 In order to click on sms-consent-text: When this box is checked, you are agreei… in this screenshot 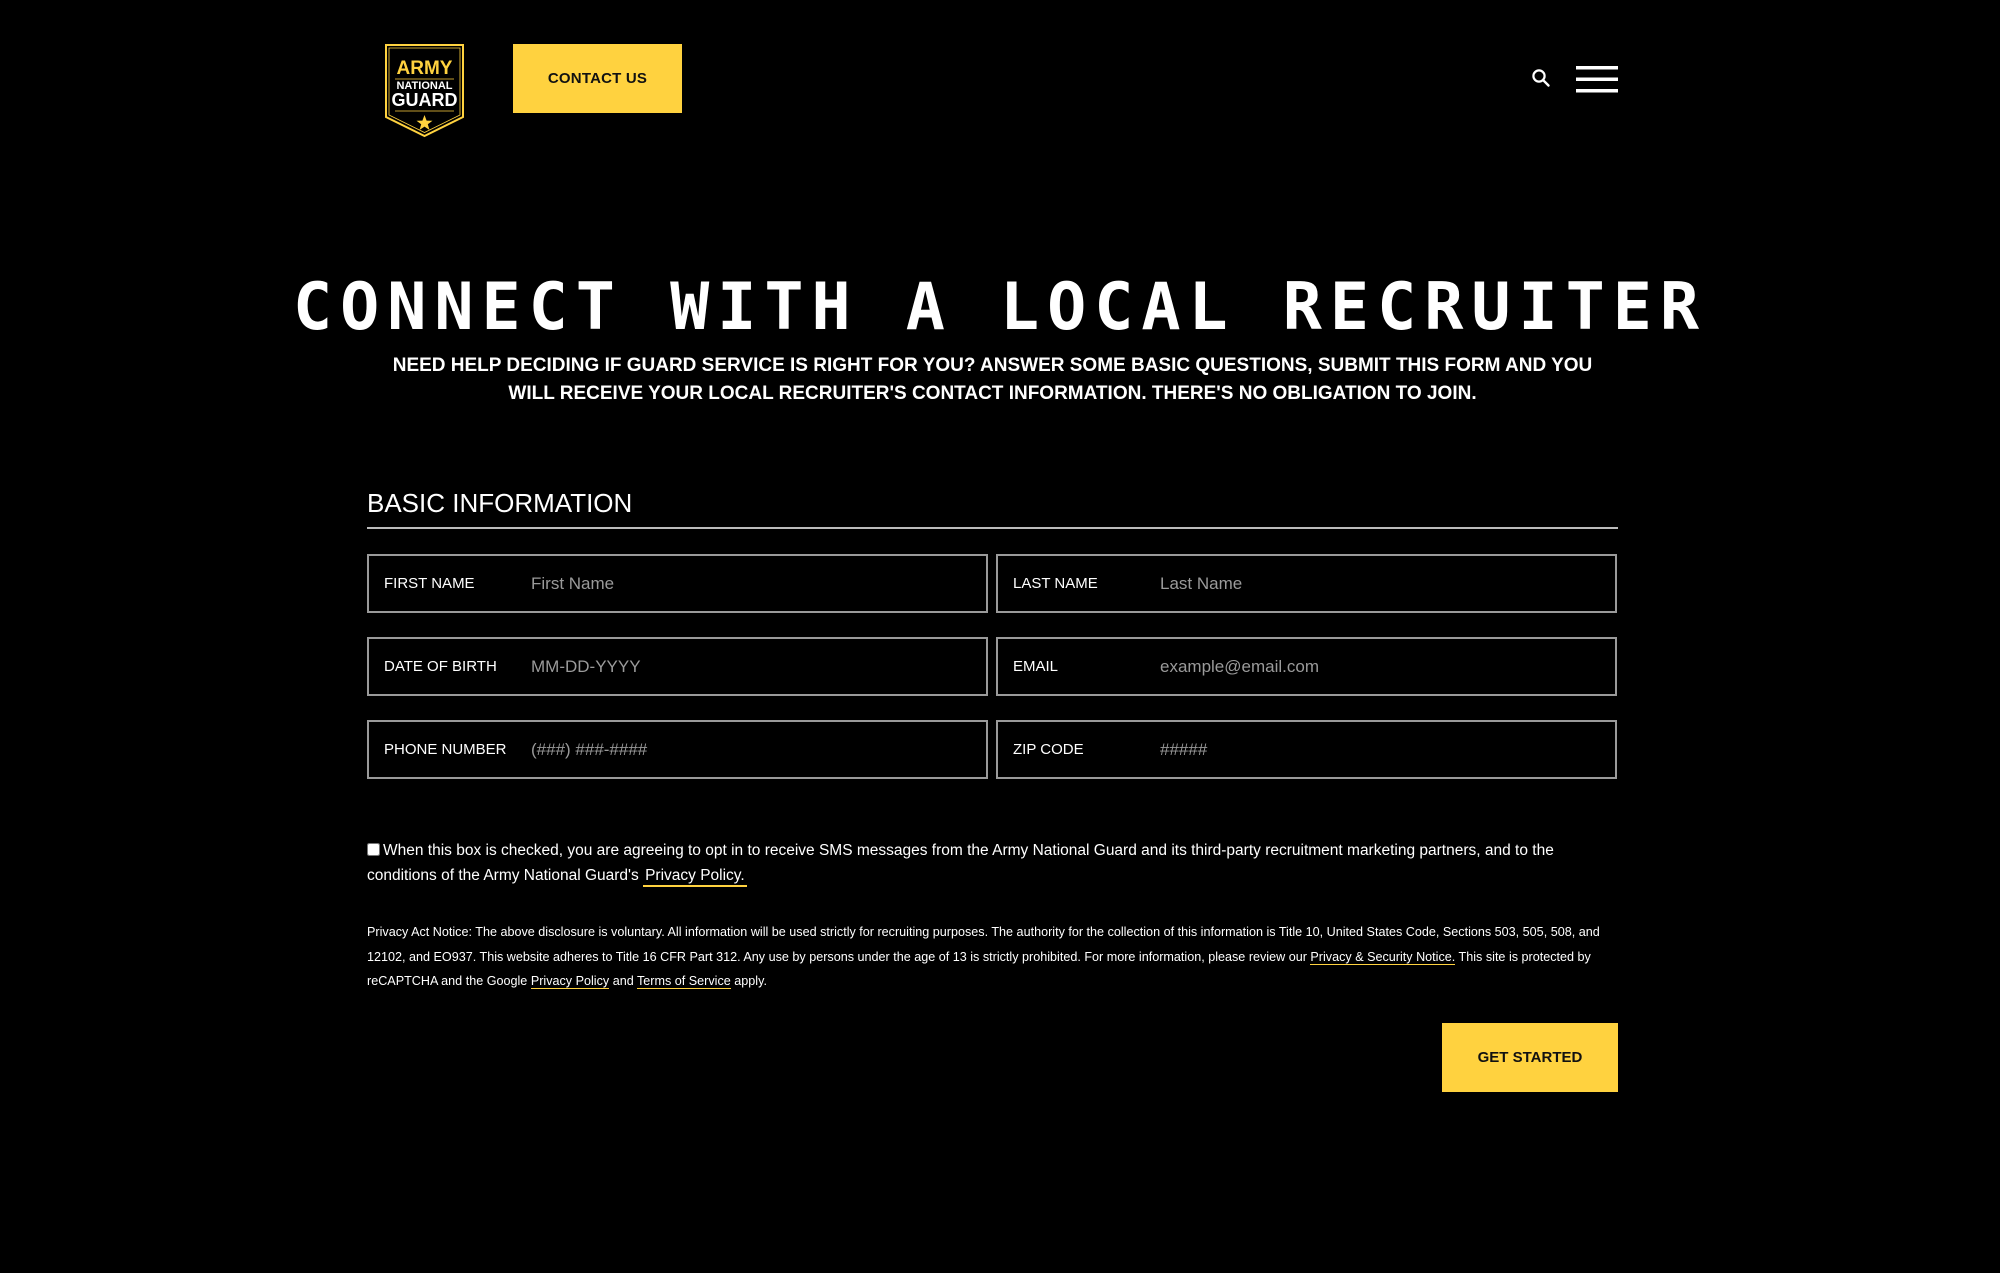, I will do `click(960, 863)`.